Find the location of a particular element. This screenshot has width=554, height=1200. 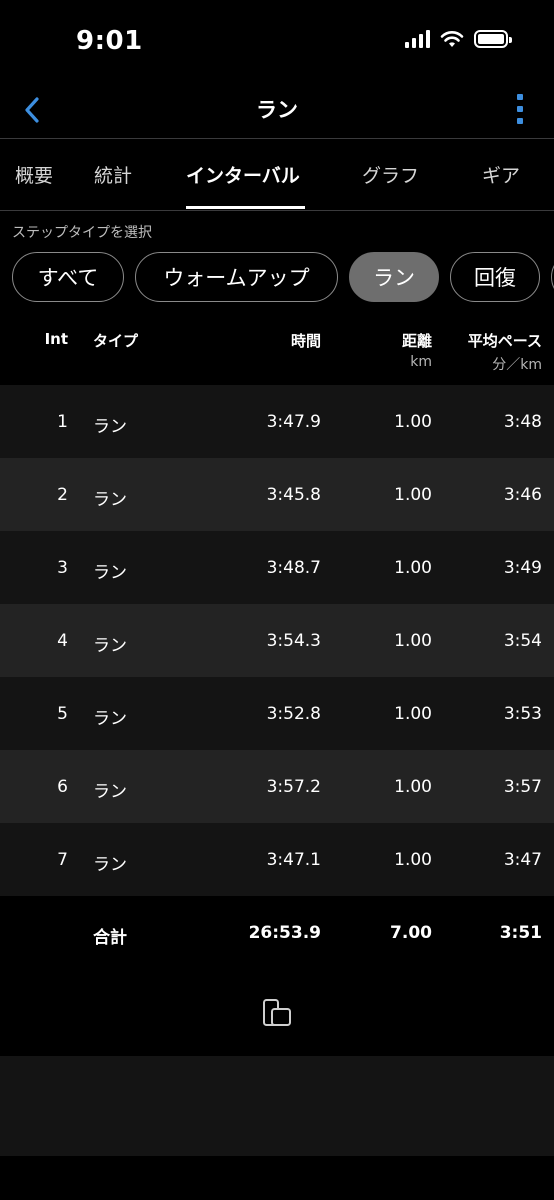

table-row: 3 ラン 3:48.7 1.00 3:49 is located at coordinates (277, 567).